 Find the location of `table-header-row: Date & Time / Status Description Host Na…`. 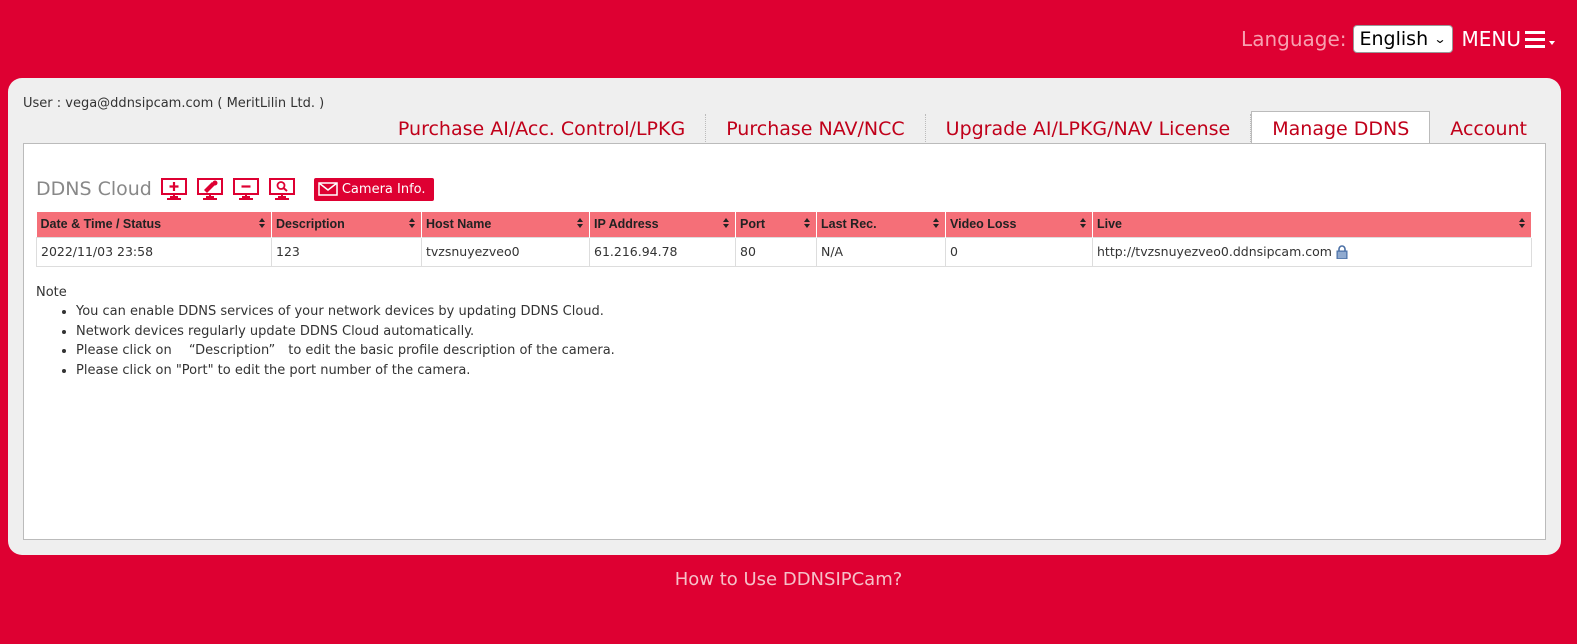

table-header-row: Date & Time / Status Description Host Na… is located at coordinates (784, 224).